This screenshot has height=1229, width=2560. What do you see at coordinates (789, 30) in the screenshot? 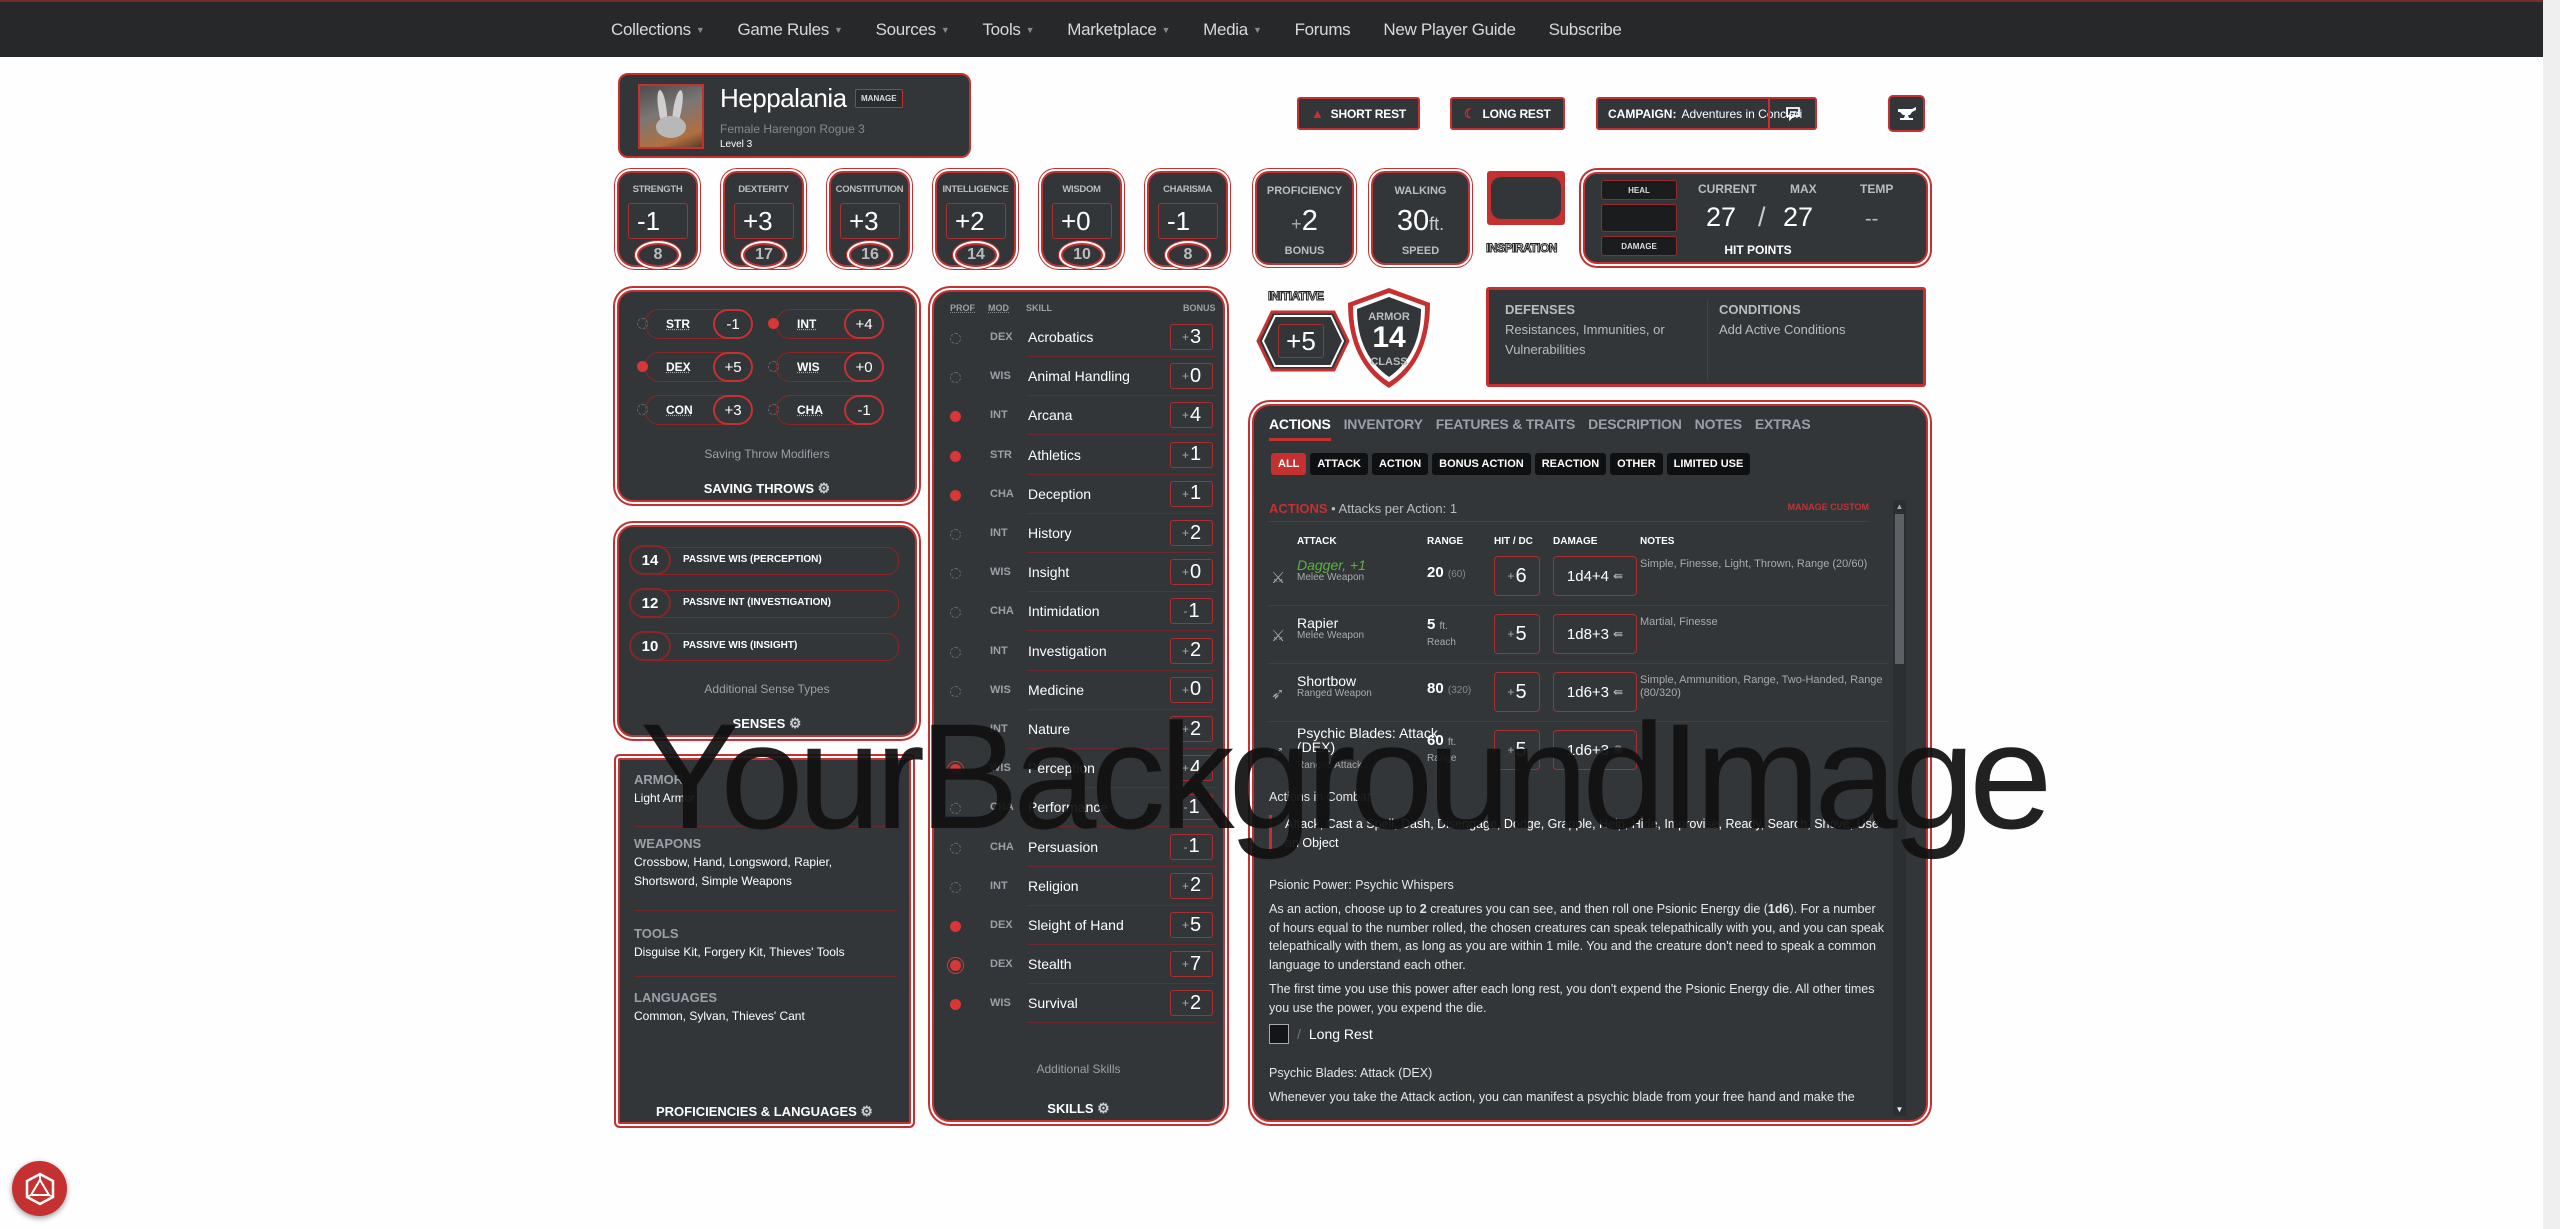
I see `nav-item-game-rules: Game Rules ▼` at bounding box center [789, 30].